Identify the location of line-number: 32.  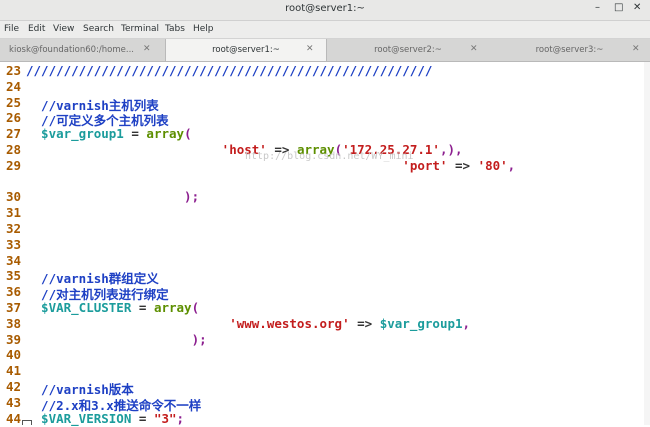
(14, 228).